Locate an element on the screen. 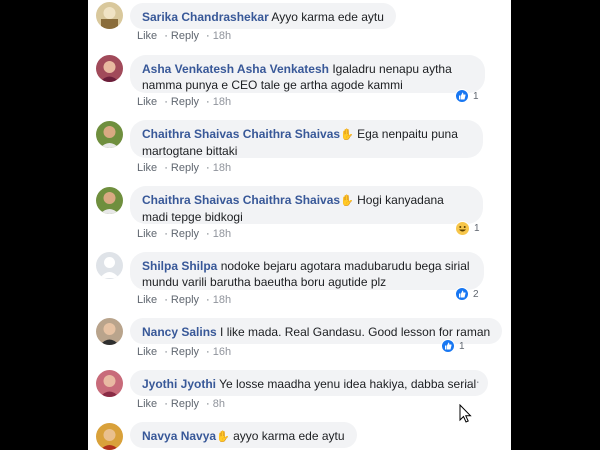 This screenshot has width=600, height=450. comment-author: Sarika Chandrashekar is located at coordinates (205, 17).